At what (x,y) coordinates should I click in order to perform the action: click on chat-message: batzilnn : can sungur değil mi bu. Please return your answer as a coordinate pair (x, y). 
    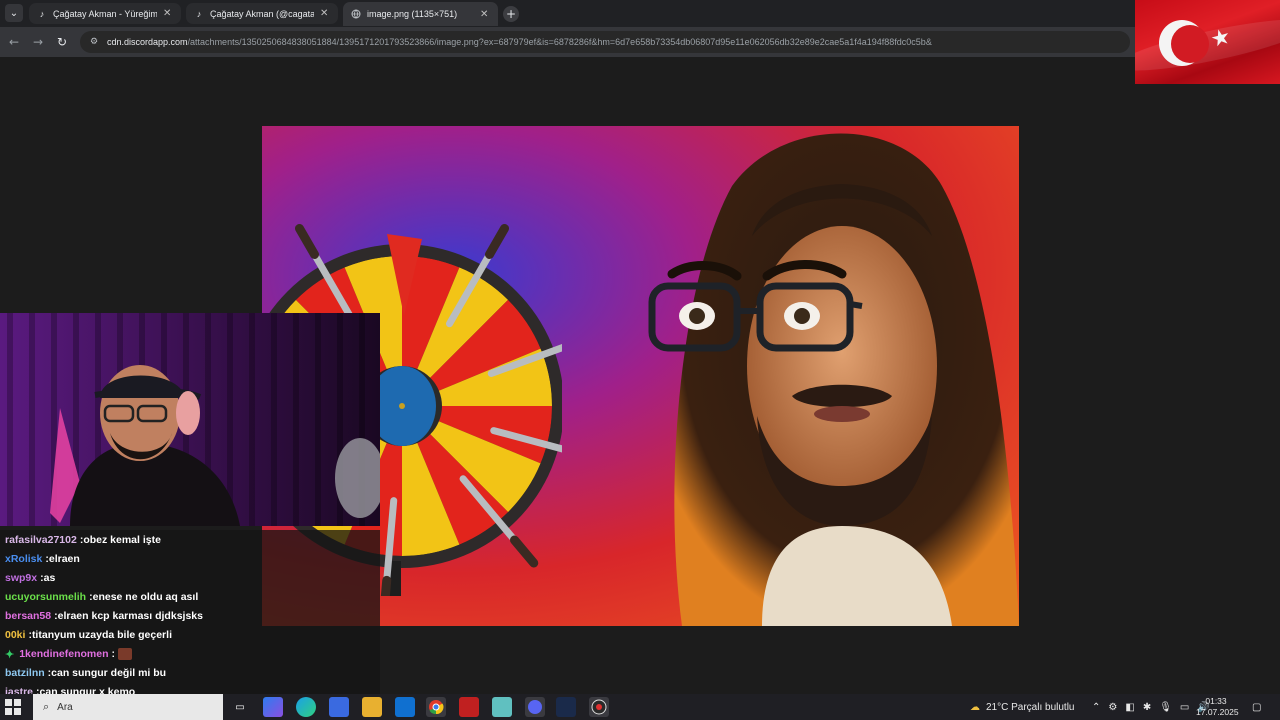
    Looking at the image, I should click on (86, 673).